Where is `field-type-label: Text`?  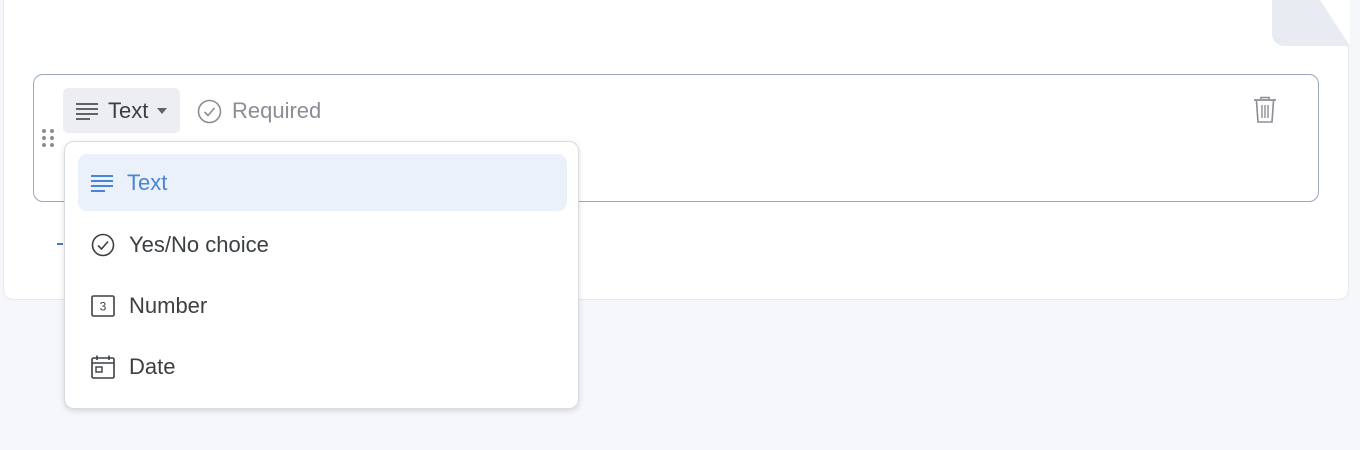
field-type-label: Text is located at coordinates (128, 110).